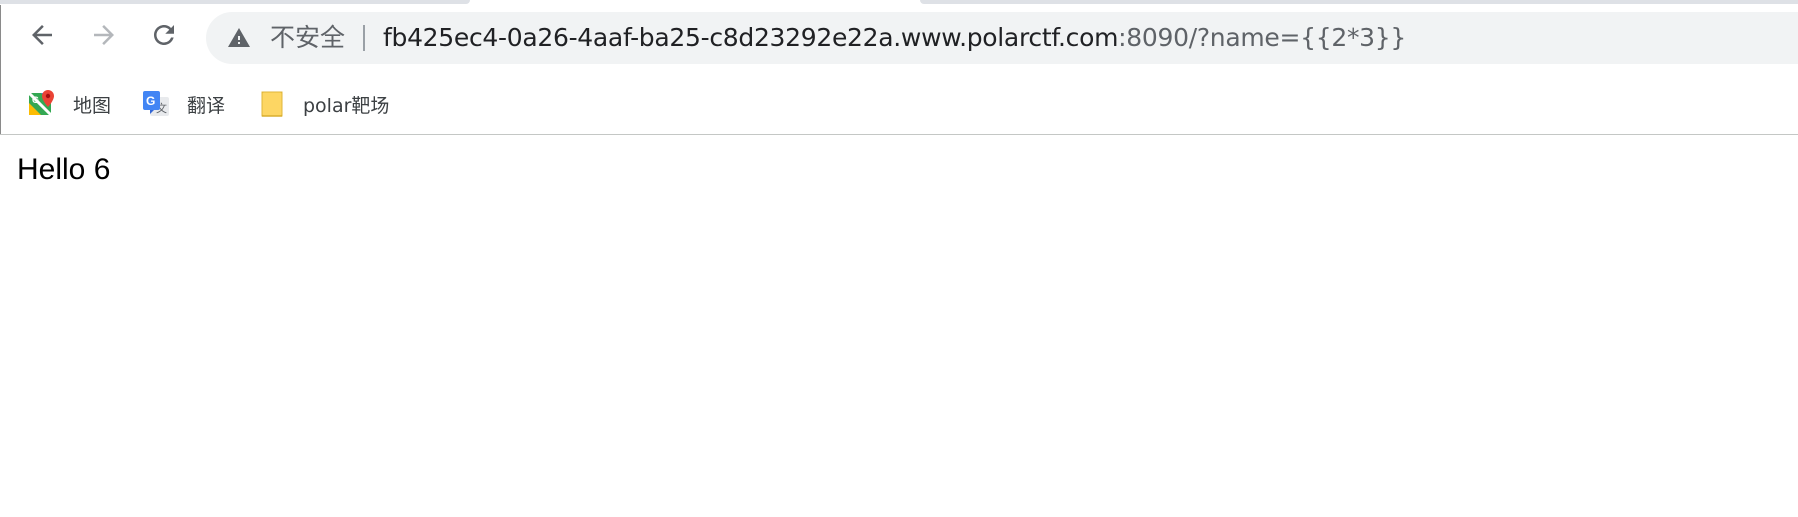 This screenshot has height=517, width=1798. Describe the element at coordinates (1262, 37) in the screenshot. I see `url-path: :8090/?name={{2*3}}` at that location.